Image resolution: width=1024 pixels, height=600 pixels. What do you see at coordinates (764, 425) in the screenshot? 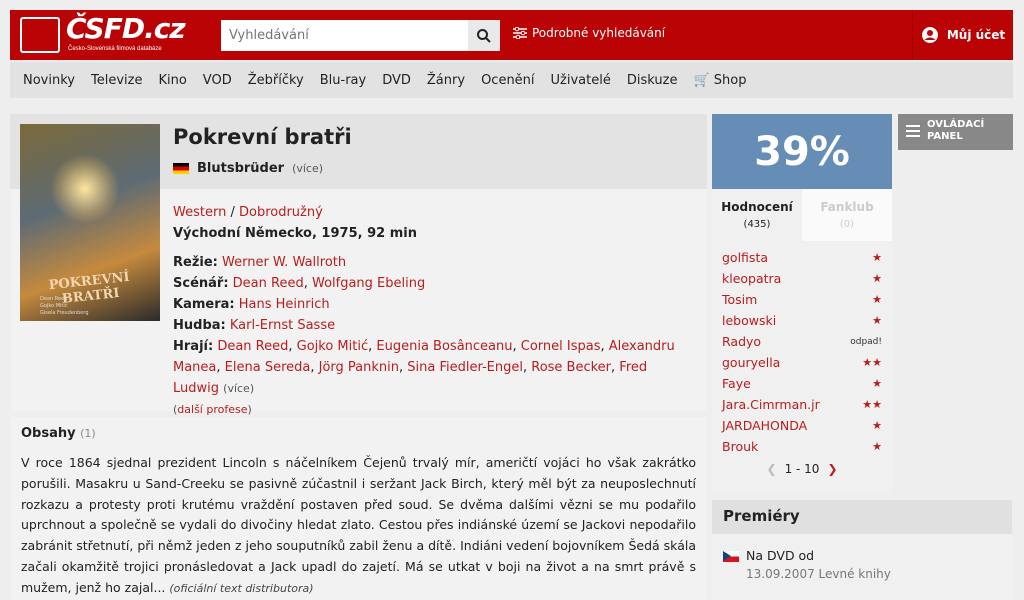
I see `user-link: JARDAHONDA` at bounding box center [764, 425].